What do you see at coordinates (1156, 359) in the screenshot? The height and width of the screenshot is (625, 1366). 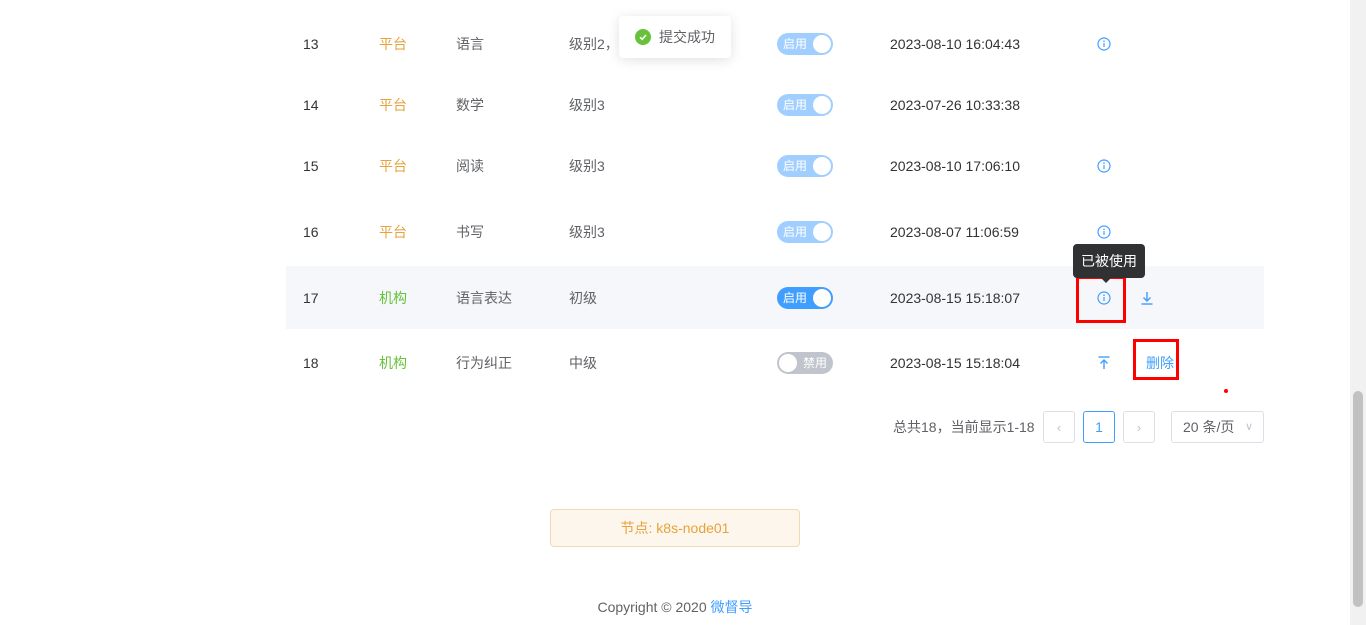 I see `highlight-box-delete` at bounding box center [1156, 359].